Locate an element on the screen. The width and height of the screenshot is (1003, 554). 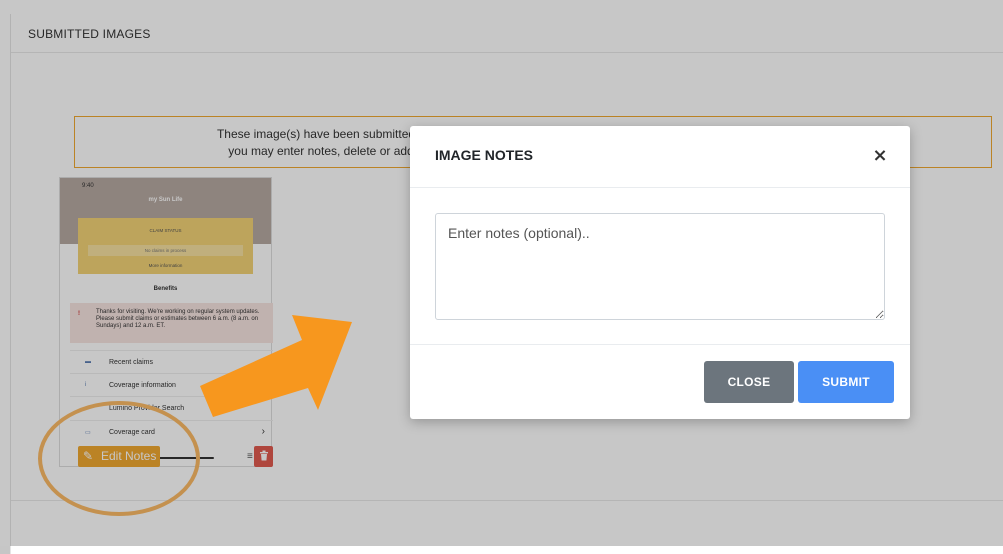
close-icon: × is located at coordinates (880, 156).